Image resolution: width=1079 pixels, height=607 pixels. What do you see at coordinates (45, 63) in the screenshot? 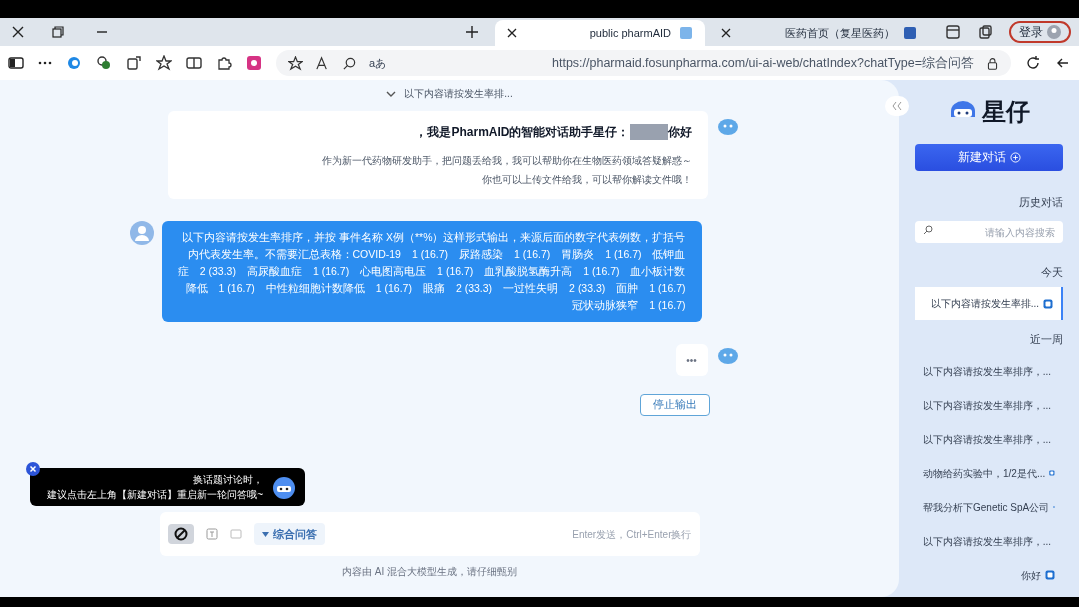
I see `more-icon` at bounding box center [45, 63].